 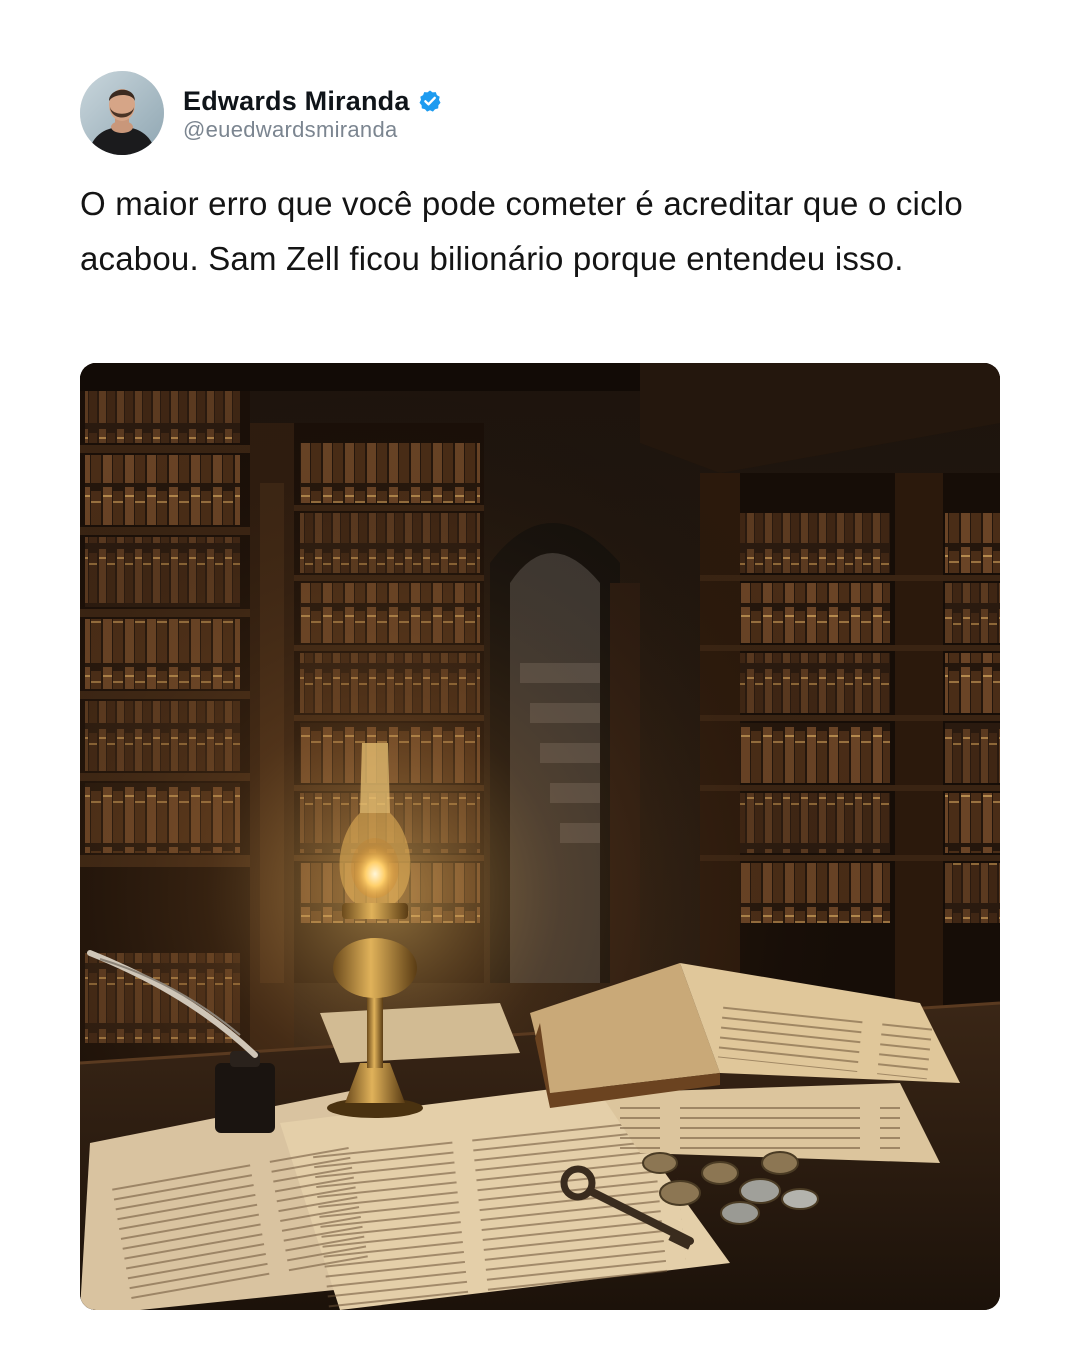 I want to click on verified-badge-icon, so click(x=430, y=101).